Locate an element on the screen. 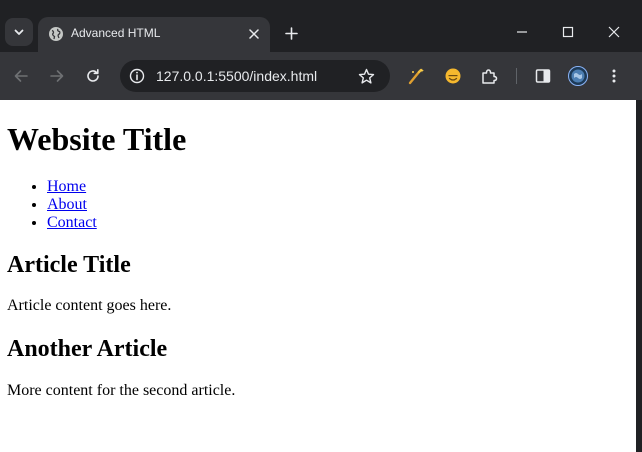  extensions-menu-button is located at coordinates (489, 76).